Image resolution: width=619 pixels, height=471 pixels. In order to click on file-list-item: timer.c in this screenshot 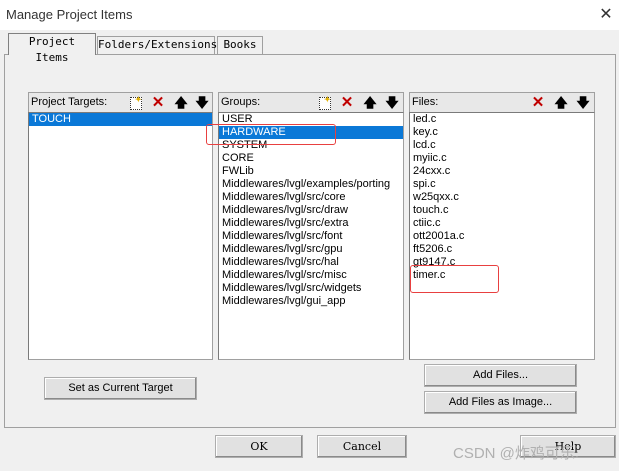, I will do `click(502, 275)`.